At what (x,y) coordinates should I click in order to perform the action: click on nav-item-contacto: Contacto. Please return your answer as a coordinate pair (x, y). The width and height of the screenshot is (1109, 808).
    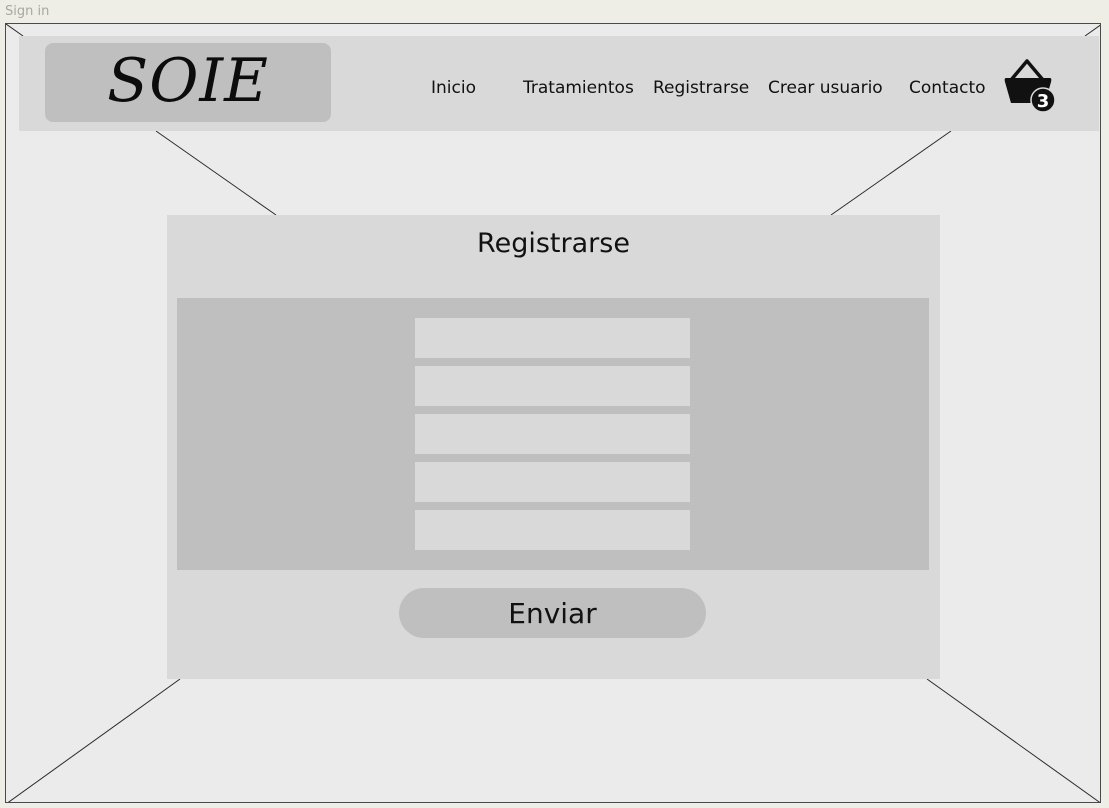
    Looking at the image, I should click on (947, 88).